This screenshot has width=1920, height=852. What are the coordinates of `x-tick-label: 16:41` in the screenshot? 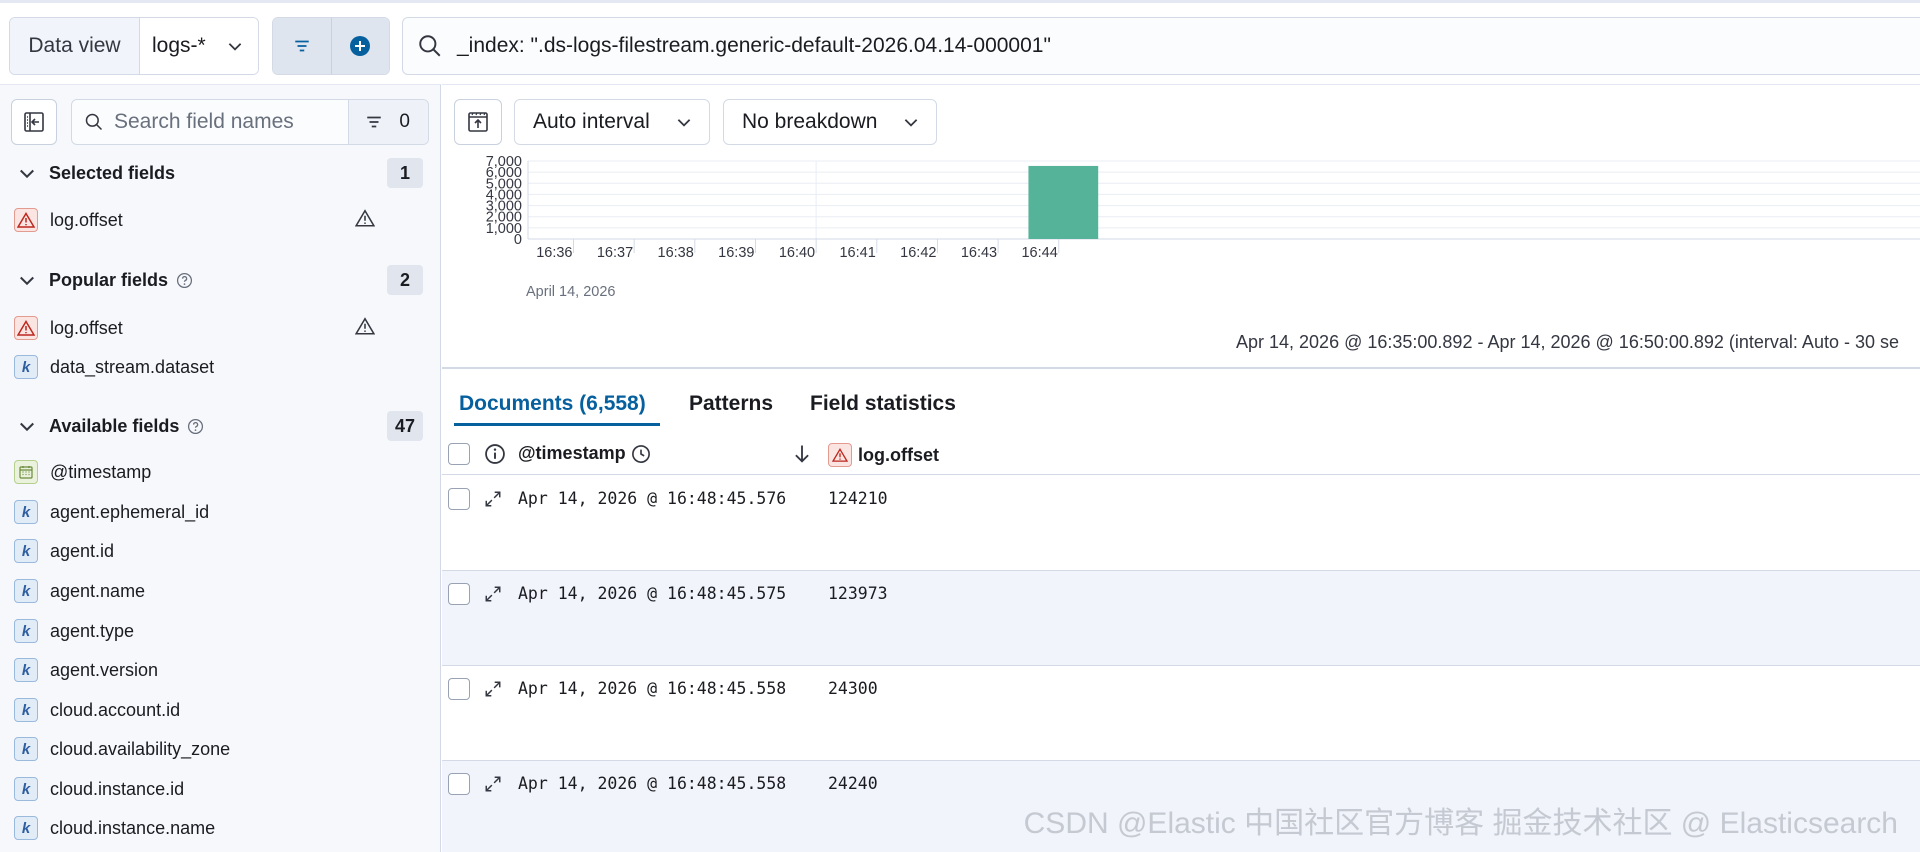 It's located at (857, 253).